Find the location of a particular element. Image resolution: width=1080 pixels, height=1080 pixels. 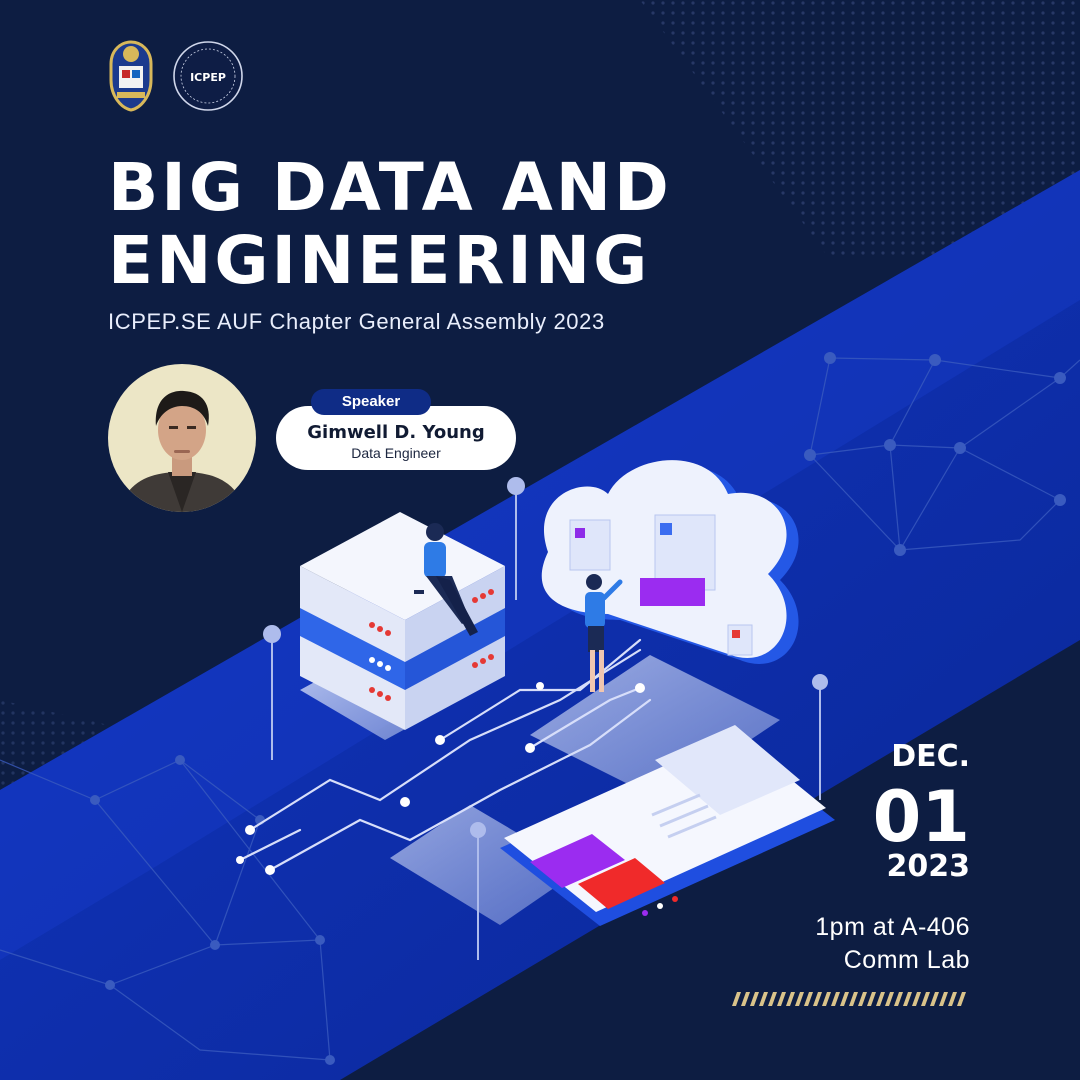

icpep-logo-icon: ICPEP is located at coordinates (208, 76).